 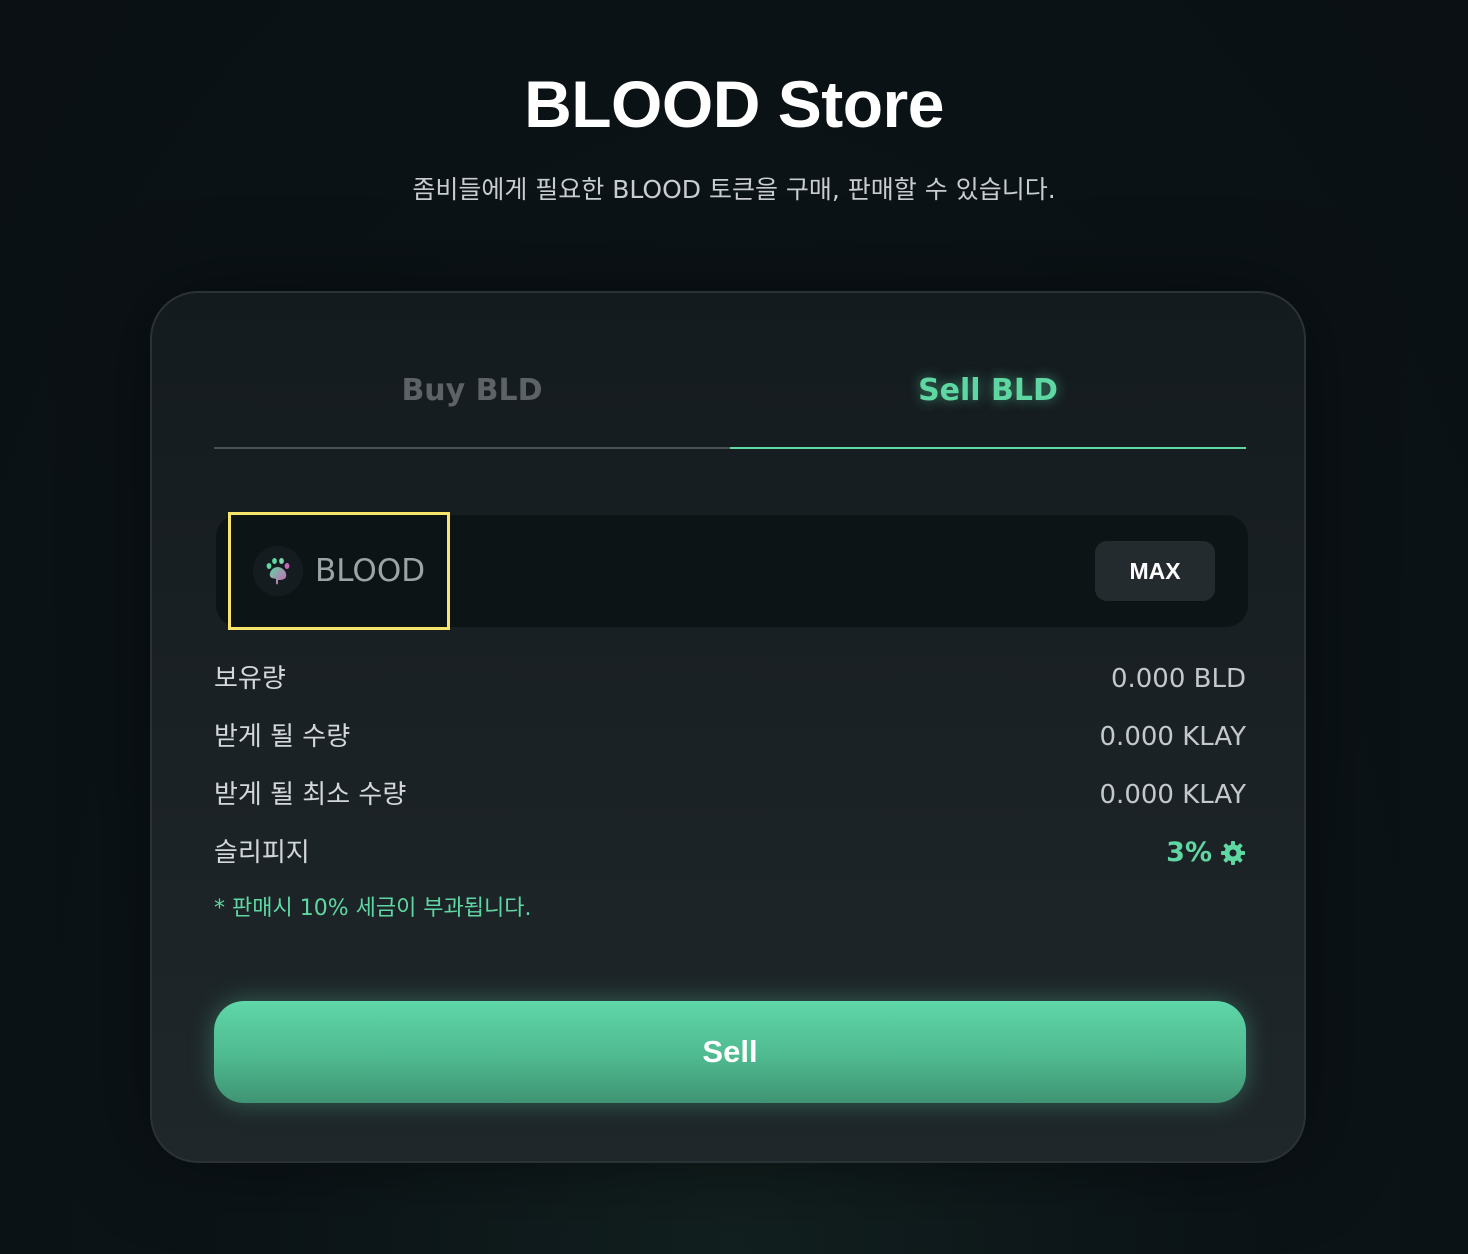 What do you see at coordinates (1155, 571) in the screenshot?
I see `max-button: MAX` at bounding box center [1155, 571].